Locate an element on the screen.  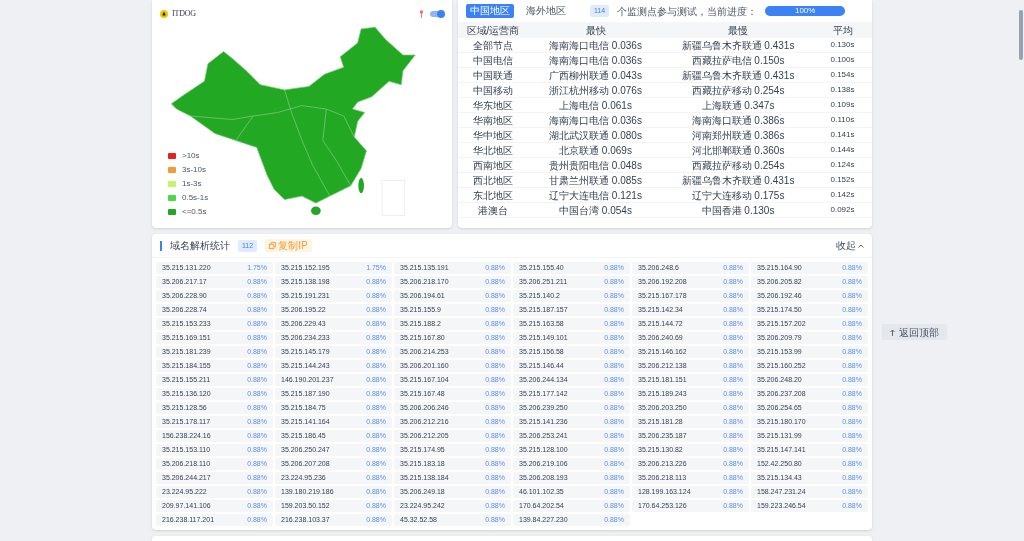
table-cell-text: 华东地区 is located at coordinates (493, 105).